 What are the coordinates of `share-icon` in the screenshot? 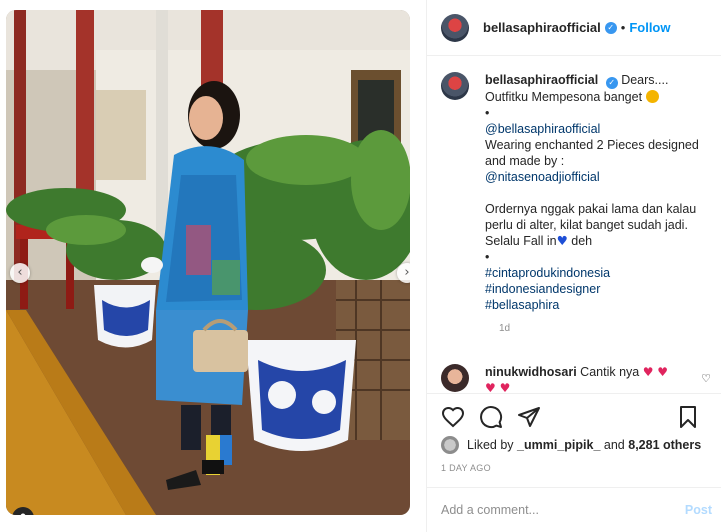 It's located at (529, 417).